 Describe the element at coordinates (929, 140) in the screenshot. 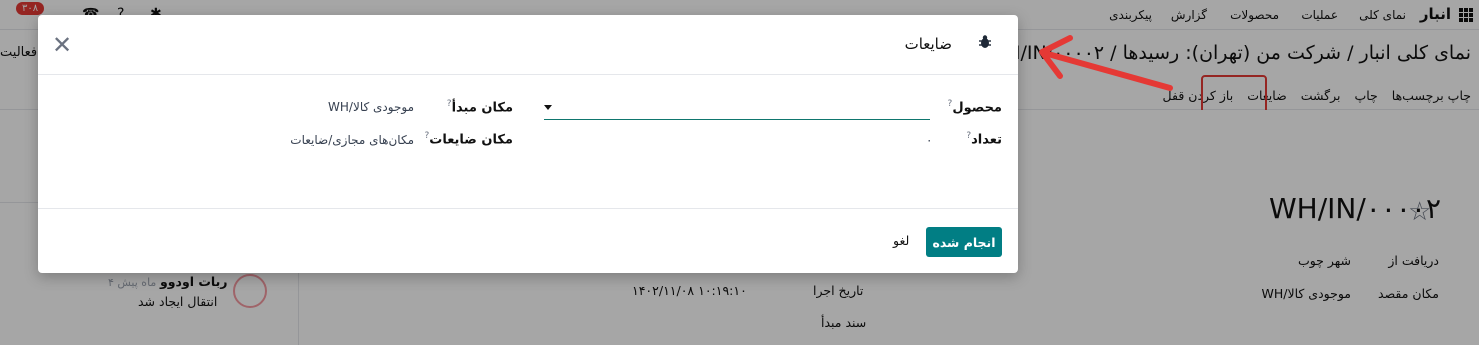

I see `quantity-field: ۰` at that location.